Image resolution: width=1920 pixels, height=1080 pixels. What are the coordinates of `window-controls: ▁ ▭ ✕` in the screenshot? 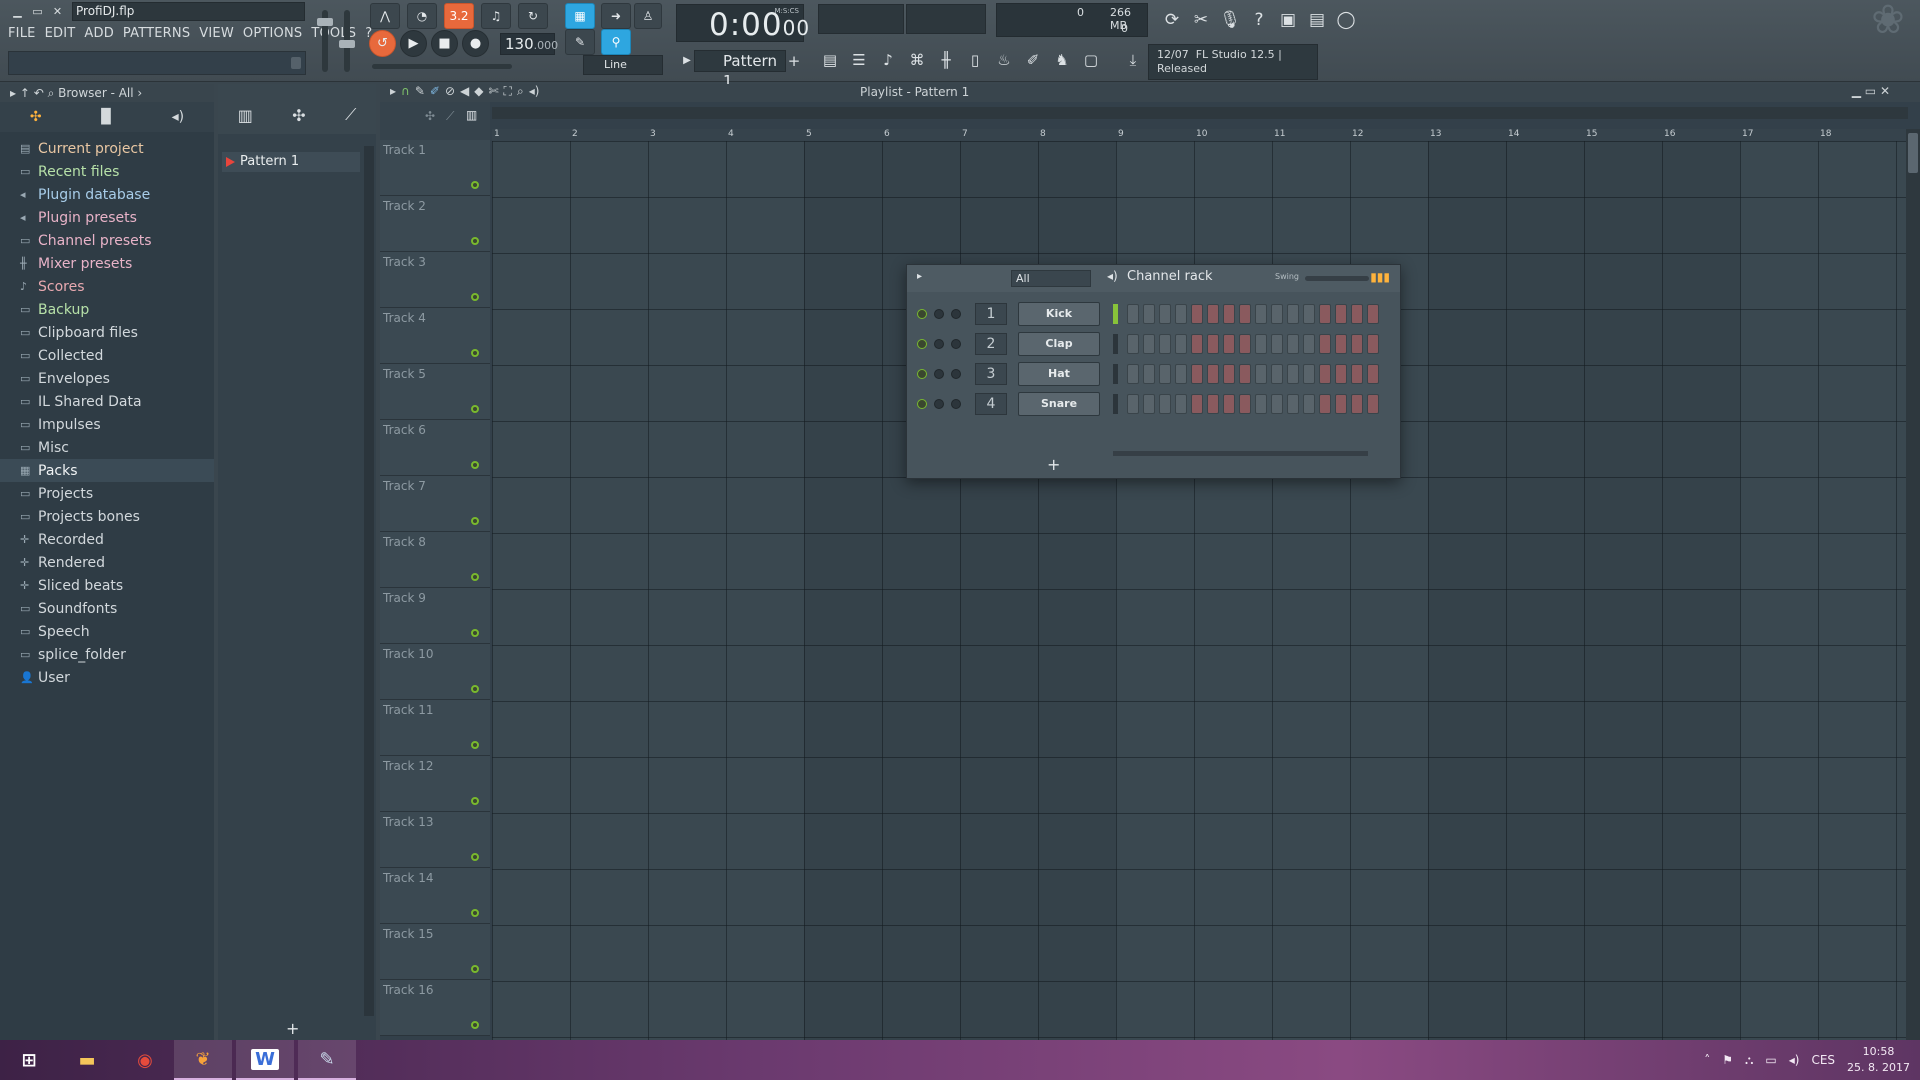 It's located at (1871, 91).